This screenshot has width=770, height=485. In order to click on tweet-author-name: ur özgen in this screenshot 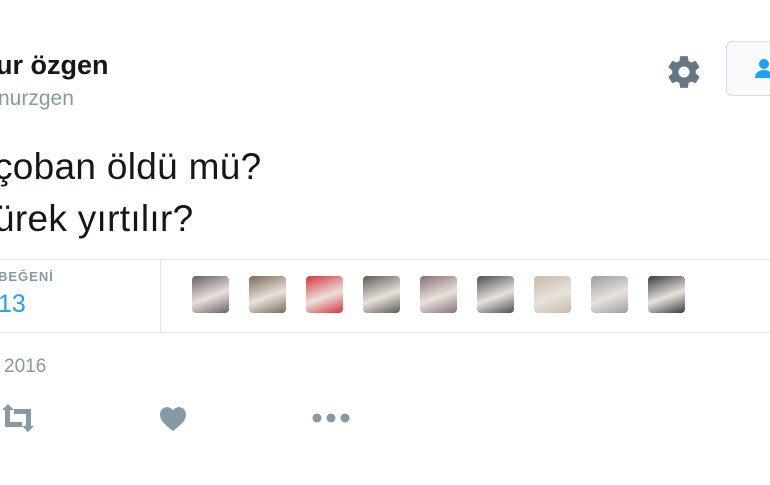, I will do `click(54, 65)`.